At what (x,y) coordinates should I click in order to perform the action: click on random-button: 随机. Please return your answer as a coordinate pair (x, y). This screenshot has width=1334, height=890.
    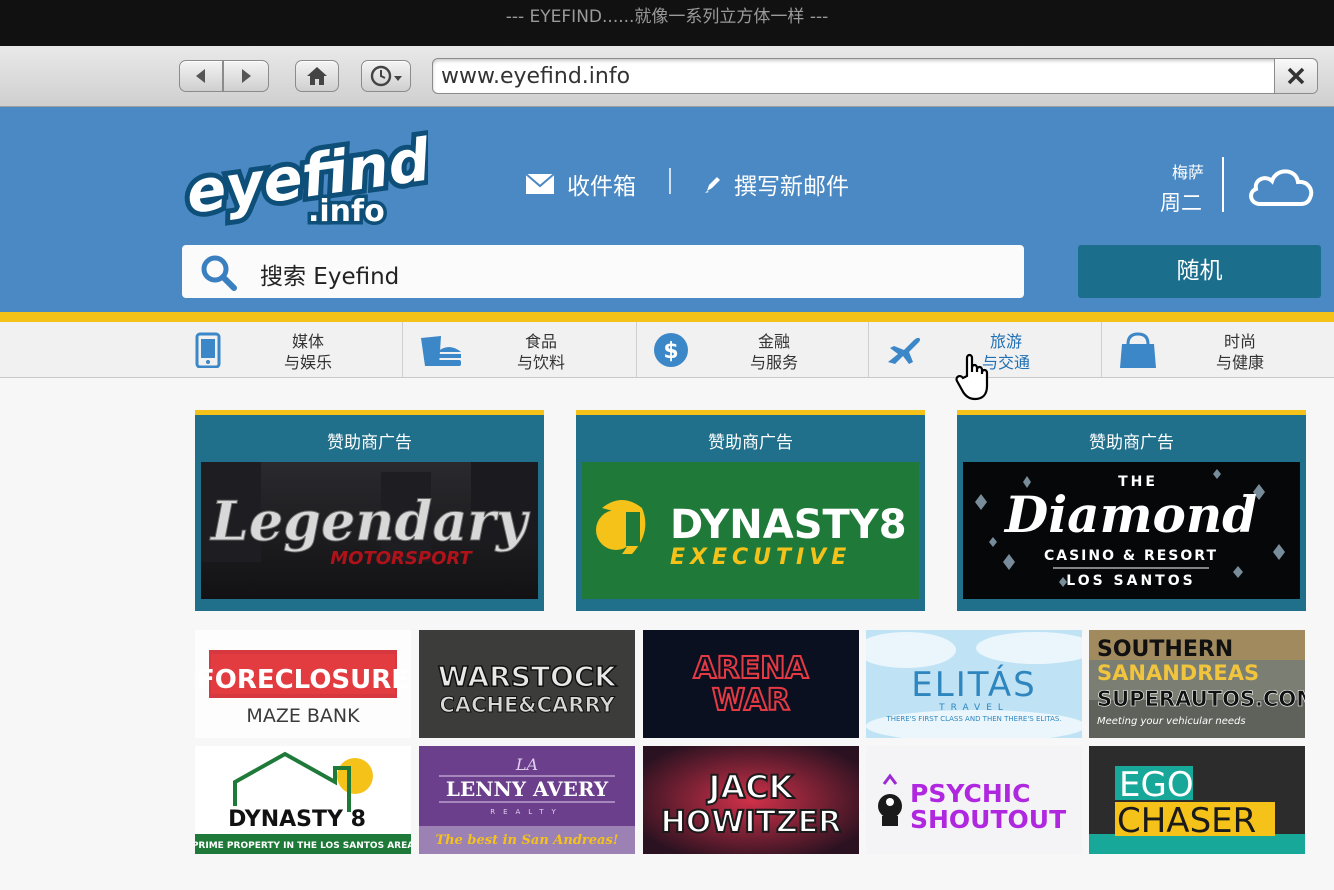
    Looking at the image, I should click on (1199, 271).